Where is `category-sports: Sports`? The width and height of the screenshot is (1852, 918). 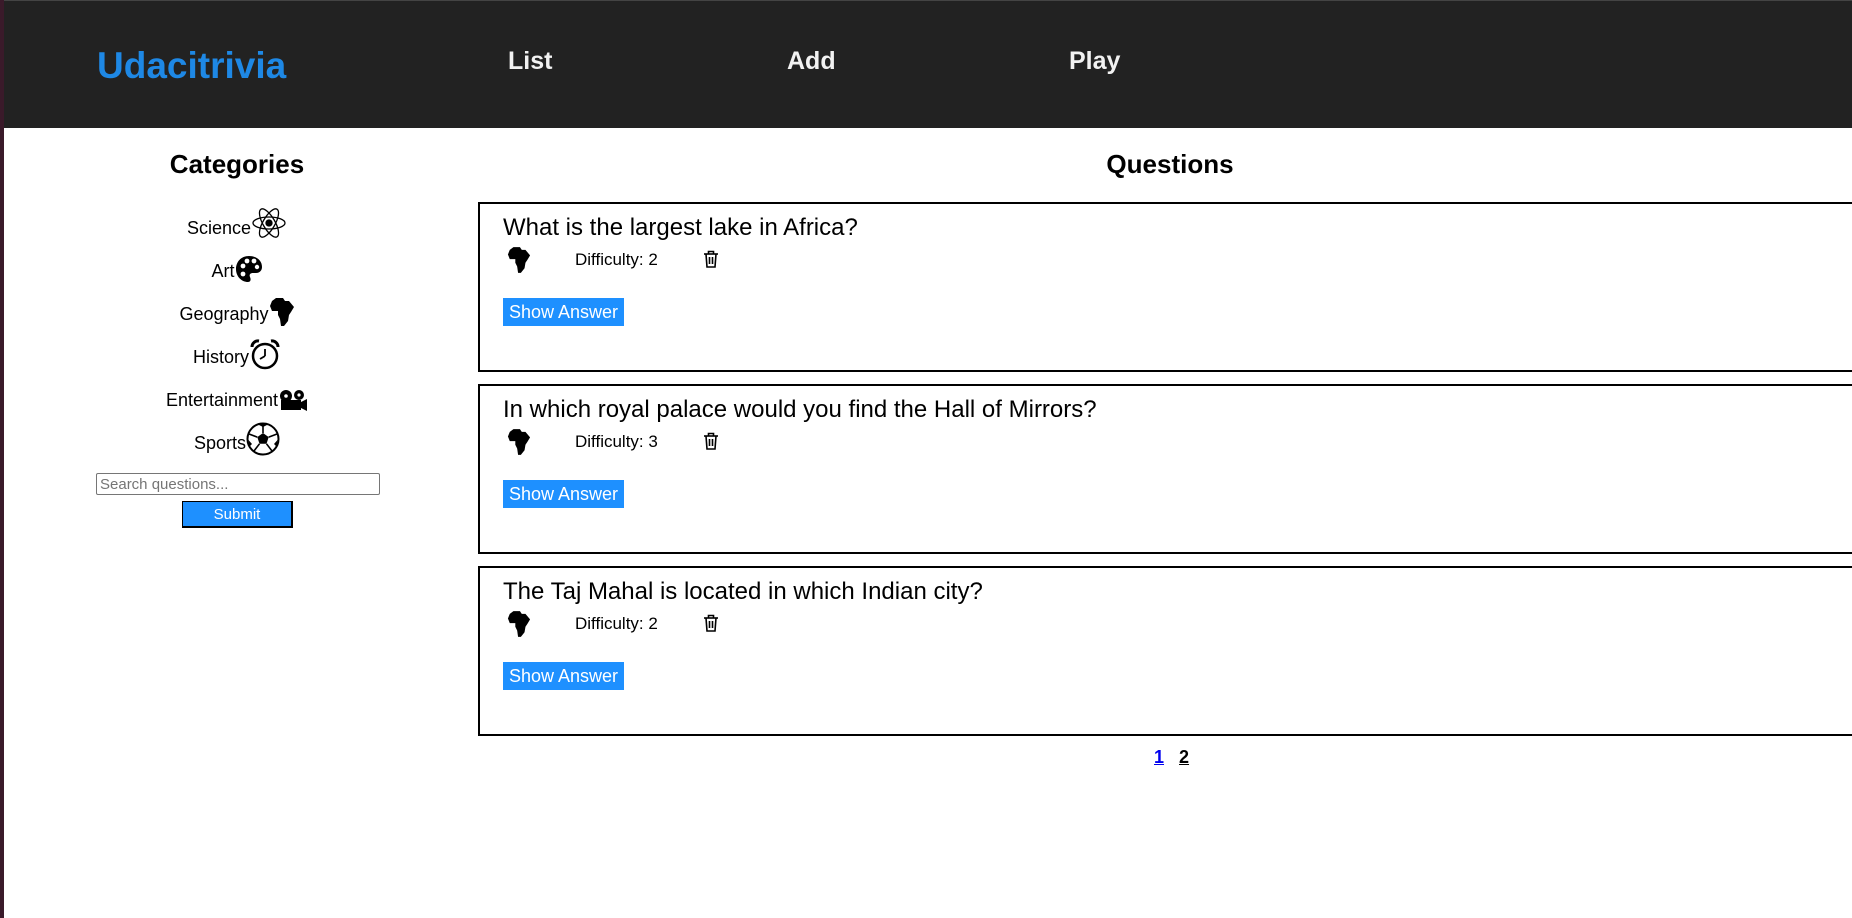
category-sports: Sports is located at coordinates (237, 436).